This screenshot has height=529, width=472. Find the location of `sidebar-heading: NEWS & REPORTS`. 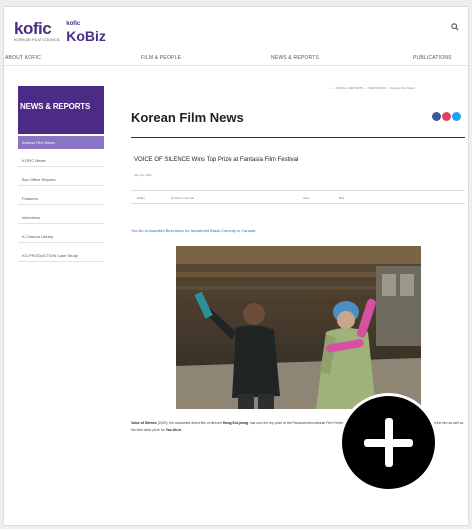

sidebar-heading: NEWS & REPORTS is located at coordinates (61, 110).